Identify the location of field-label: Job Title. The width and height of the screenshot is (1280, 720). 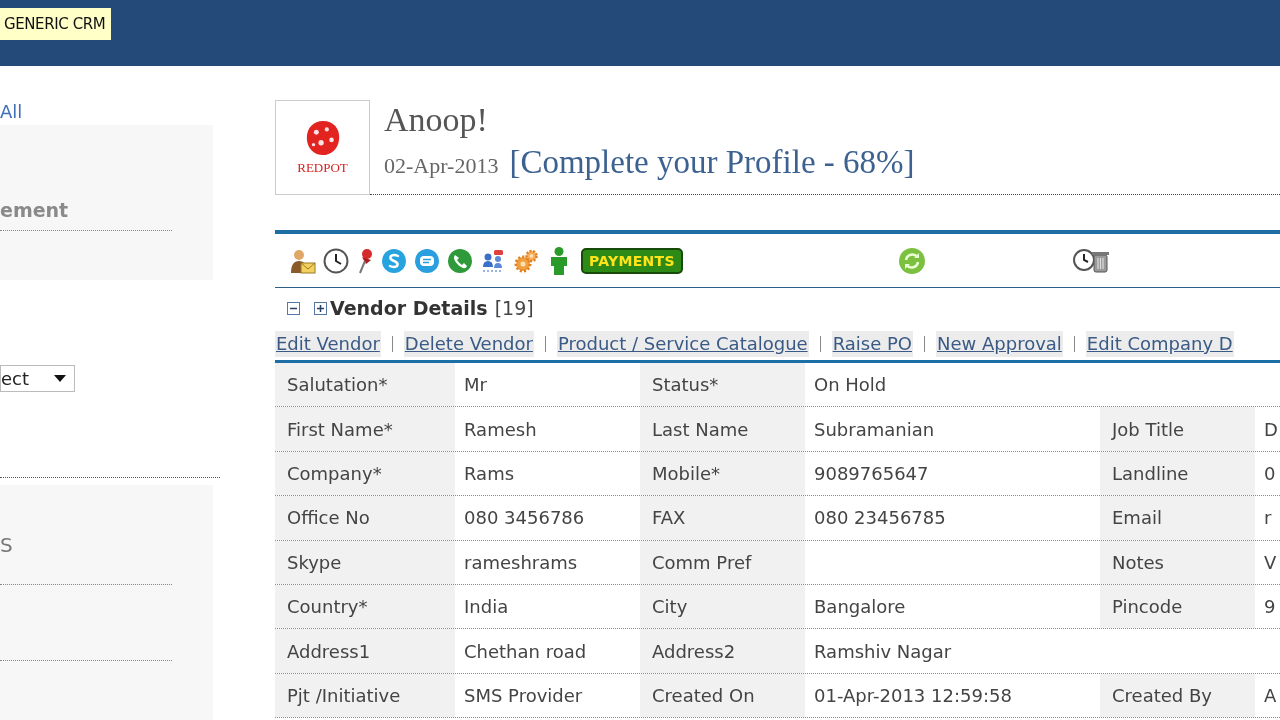
(1177, 429).